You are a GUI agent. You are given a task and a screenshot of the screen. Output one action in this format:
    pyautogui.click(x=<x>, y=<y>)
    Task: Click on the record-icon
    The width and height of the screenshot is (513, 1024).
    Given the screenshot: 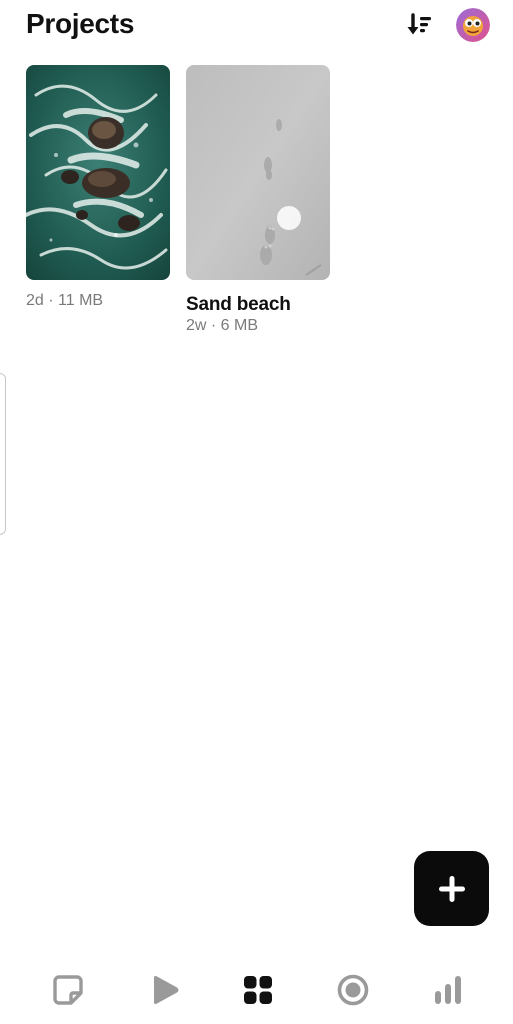 What is the action you would take?
    pyautogui.click(x=353, y=990)
    